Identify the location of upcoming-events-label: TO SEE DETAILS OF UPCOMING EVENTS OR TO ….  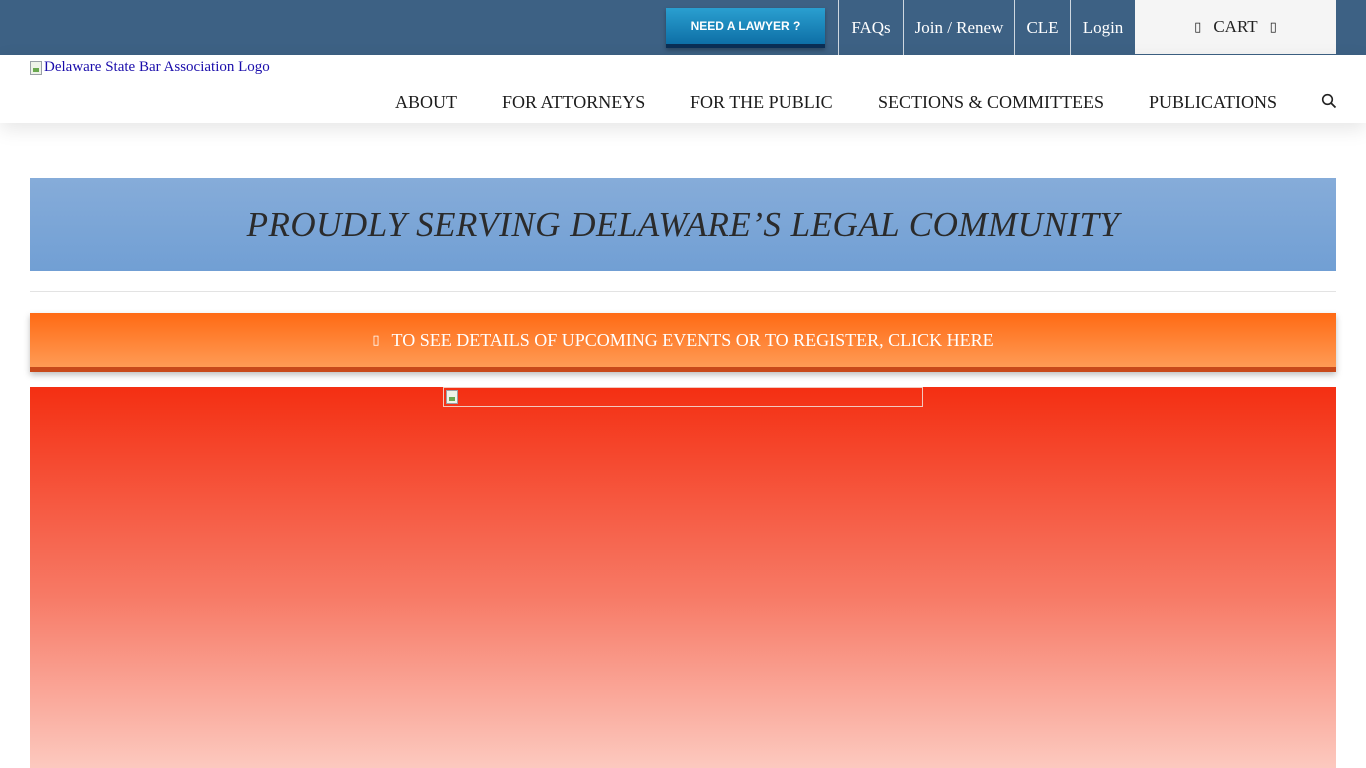
(692, 339).